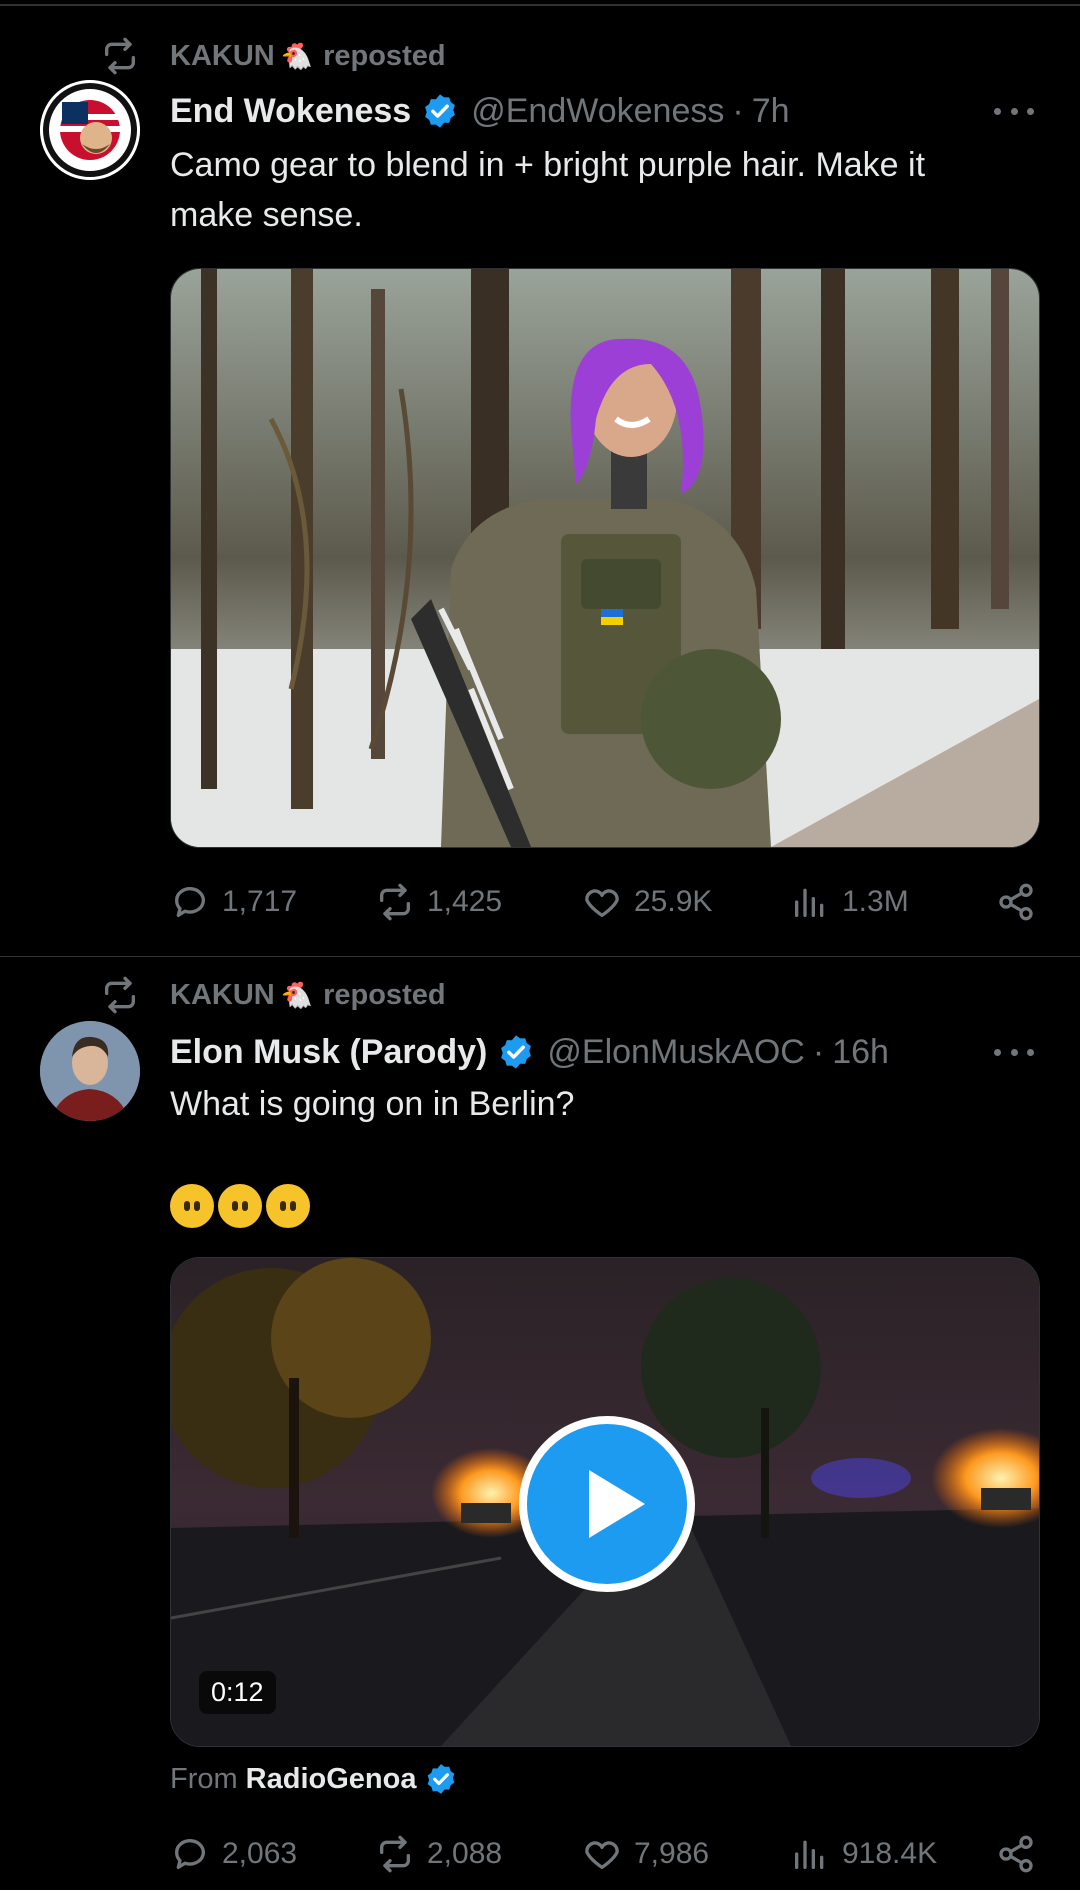  I want to click on repost-button: 1,425, so click(438, 902).